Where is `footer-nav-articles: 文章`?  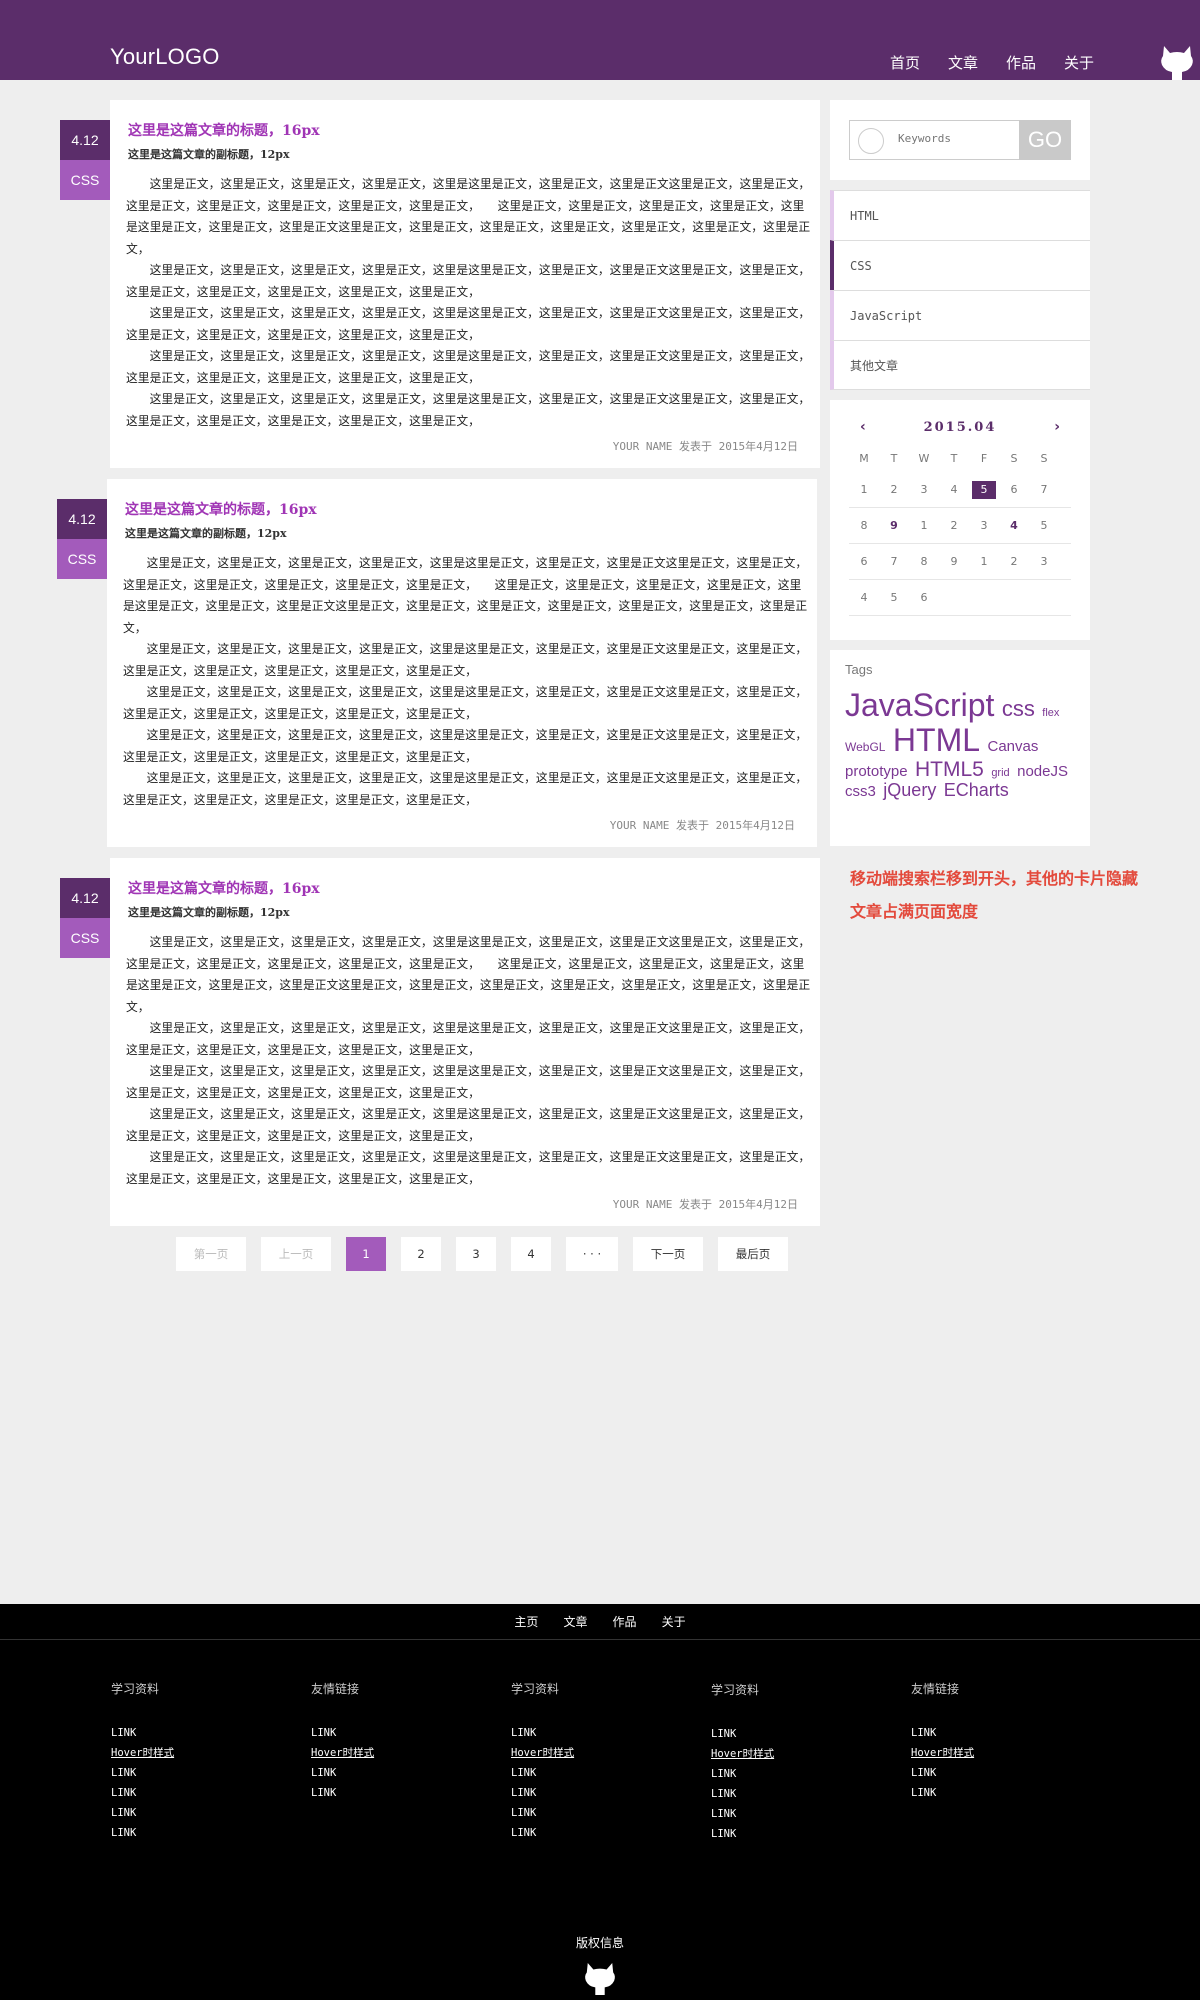
footer-nav-articles: 文章 is located at coordinates (575, 1622).